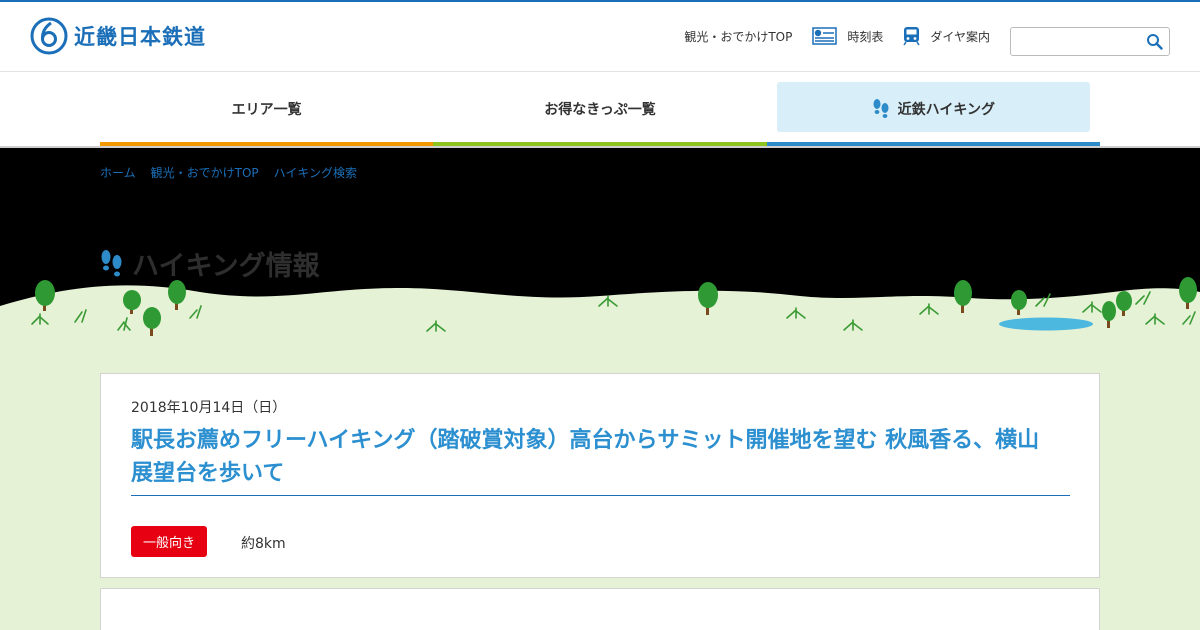 The height and width of the screenshot is (630, 1200). Describe the element at coordinates (205, 172) in the screenshot. I see `breadcrumb-sightseeing-top: 観光・おでかけTOP` at that location.